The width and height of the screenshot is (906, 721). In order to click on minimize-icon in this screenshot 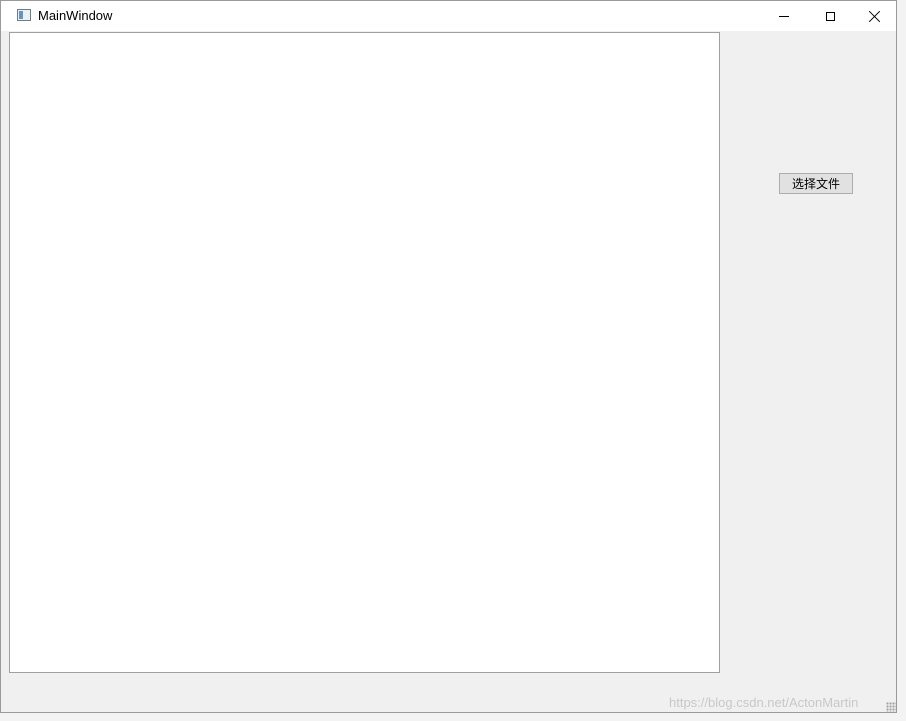, I will do `click(784, 16)`.